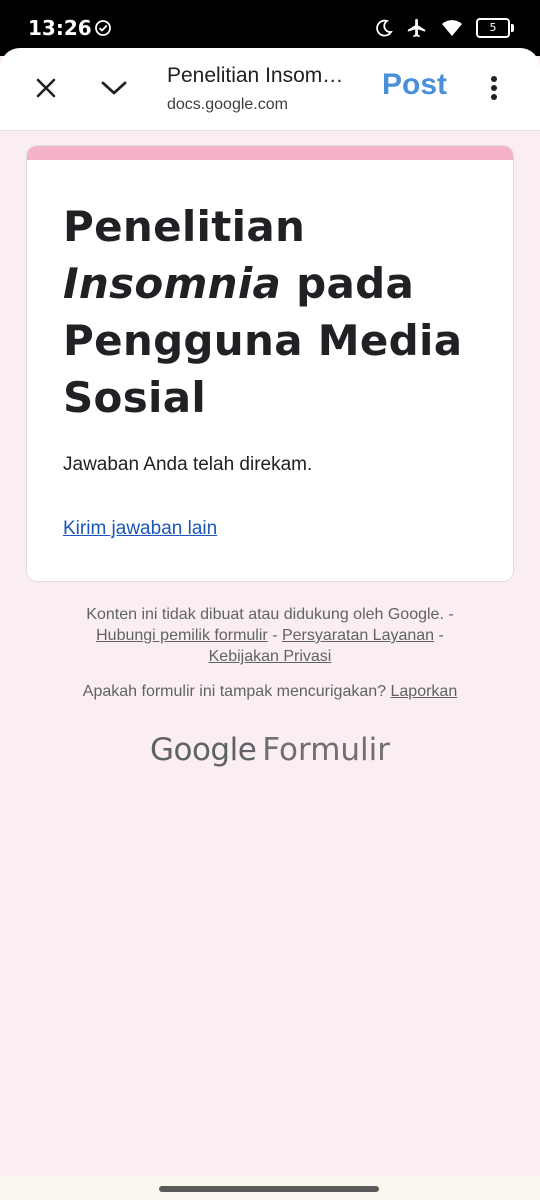  I want to click on submit-another-response-link: Kirim jawaban lain, so click(140, 529).